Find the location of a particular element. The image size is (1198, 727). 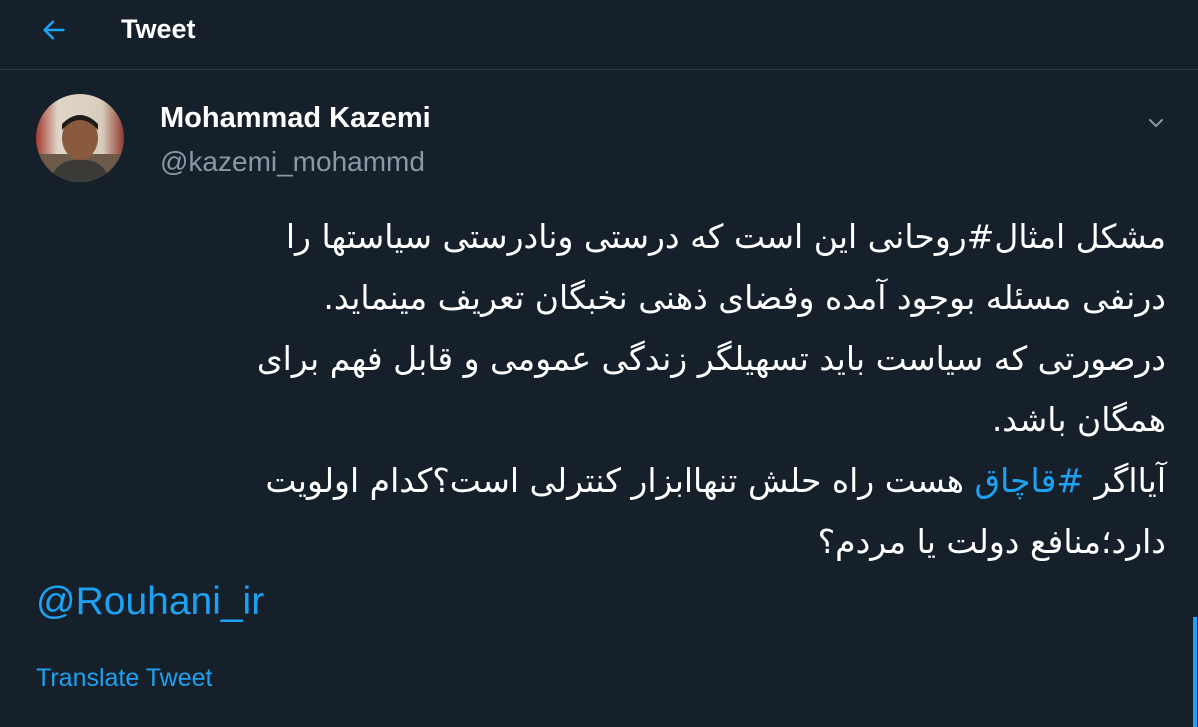

back-button is located at coordinates (54, 30).